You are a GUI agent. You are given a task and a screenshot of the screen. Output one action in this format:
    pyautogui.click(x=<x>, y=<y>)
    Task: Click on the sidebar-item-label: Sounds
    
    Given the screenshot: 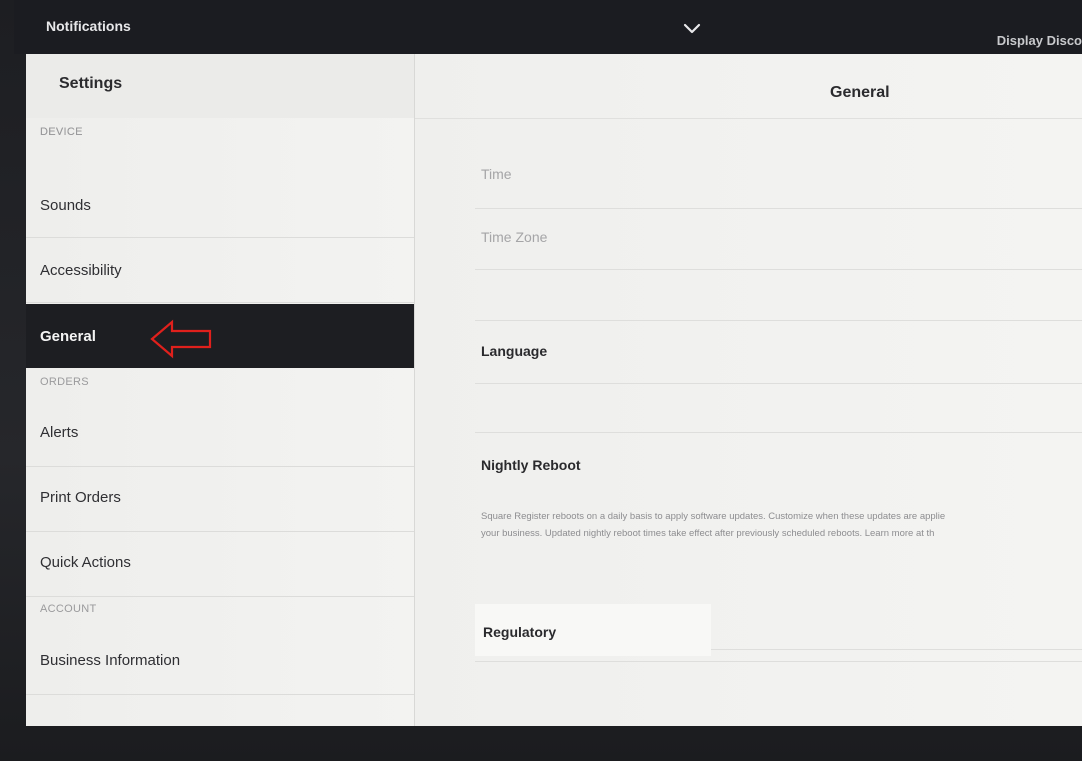 What is the action you would take?
    pyautogui.click(x=65, y=205)
    